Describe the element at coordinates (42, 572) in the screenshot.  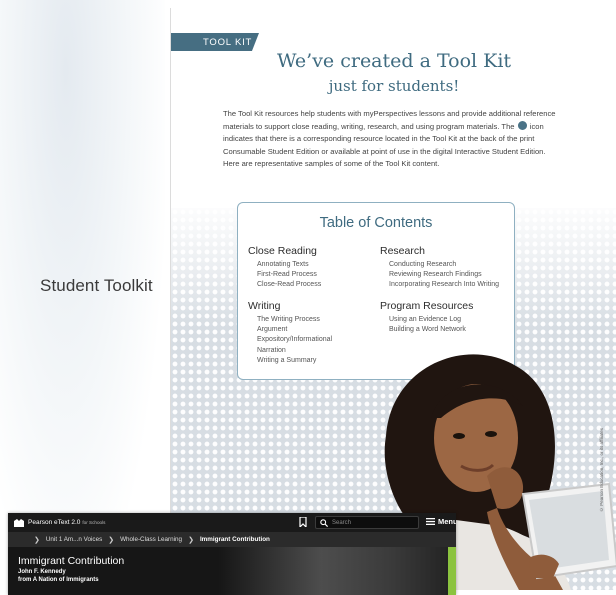
I see `selection-author: John F. Kennedy` at that location.